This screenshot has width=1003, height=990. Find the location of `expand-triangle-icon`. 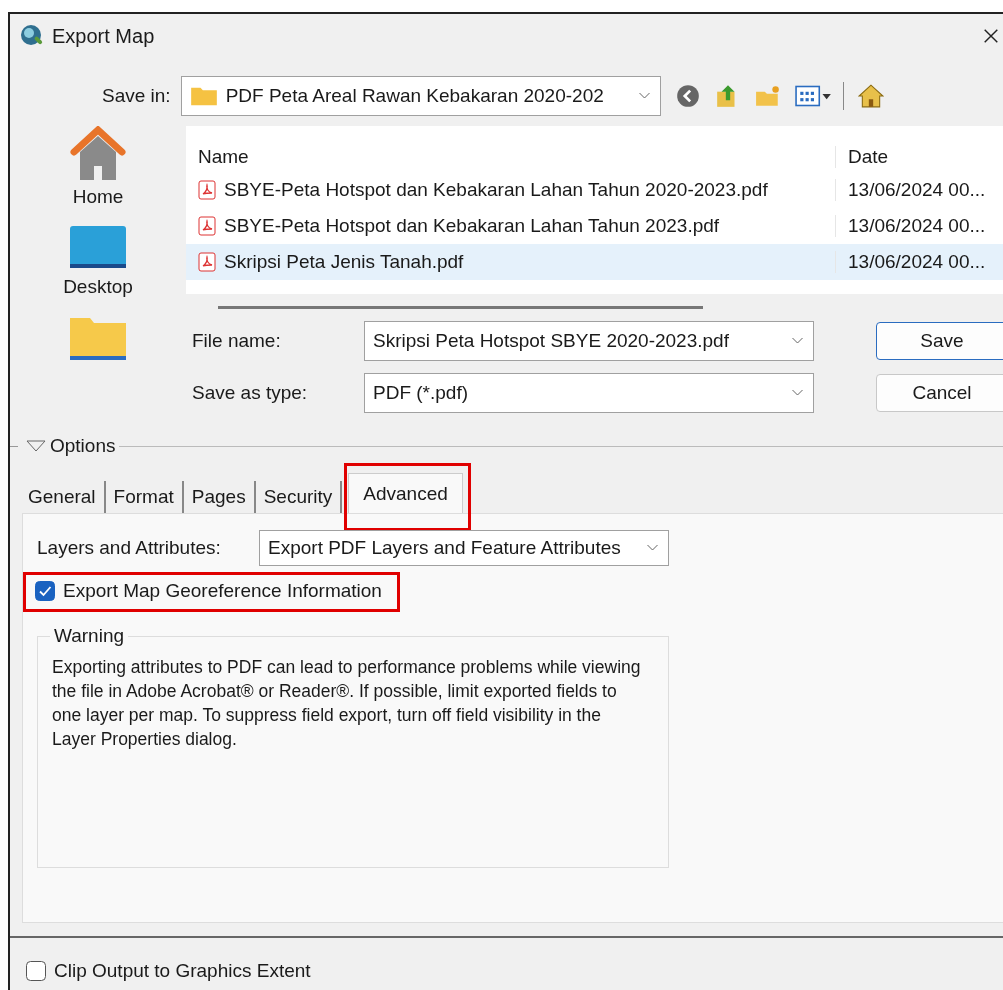

expand-triangle-icon is located at coordinates (36, 446).